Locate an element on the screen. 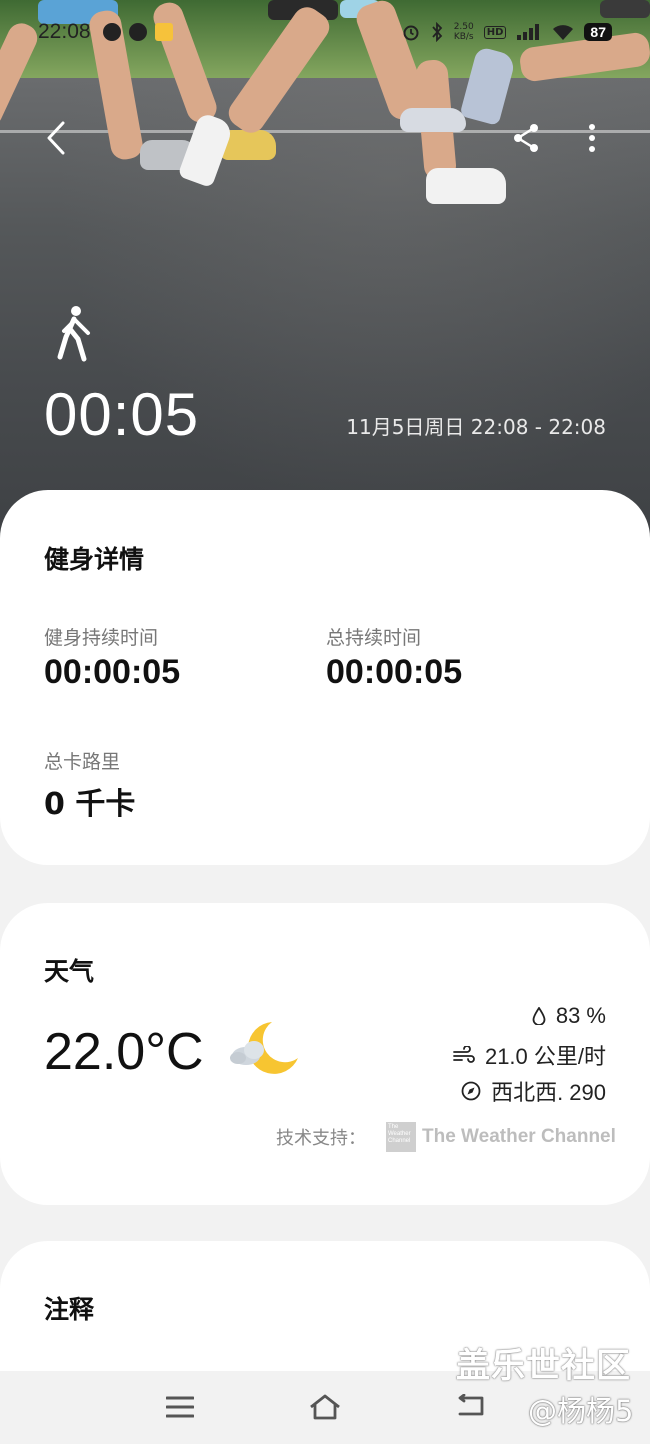 This screenshot has width=650, height=1444. partly-cloudy-night-icon is located at coordinates (264, 1048).